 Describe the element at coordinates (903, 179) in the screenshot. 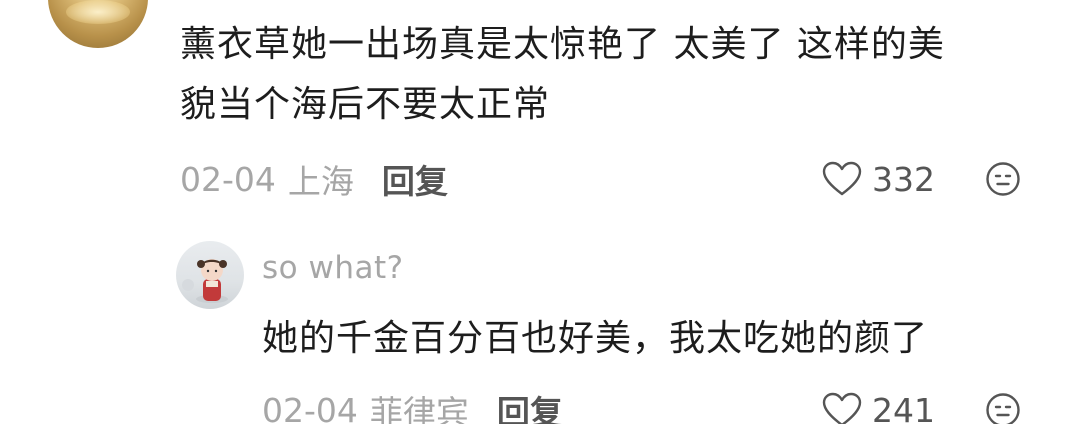

I see `comment-like-count: 332` at that location.